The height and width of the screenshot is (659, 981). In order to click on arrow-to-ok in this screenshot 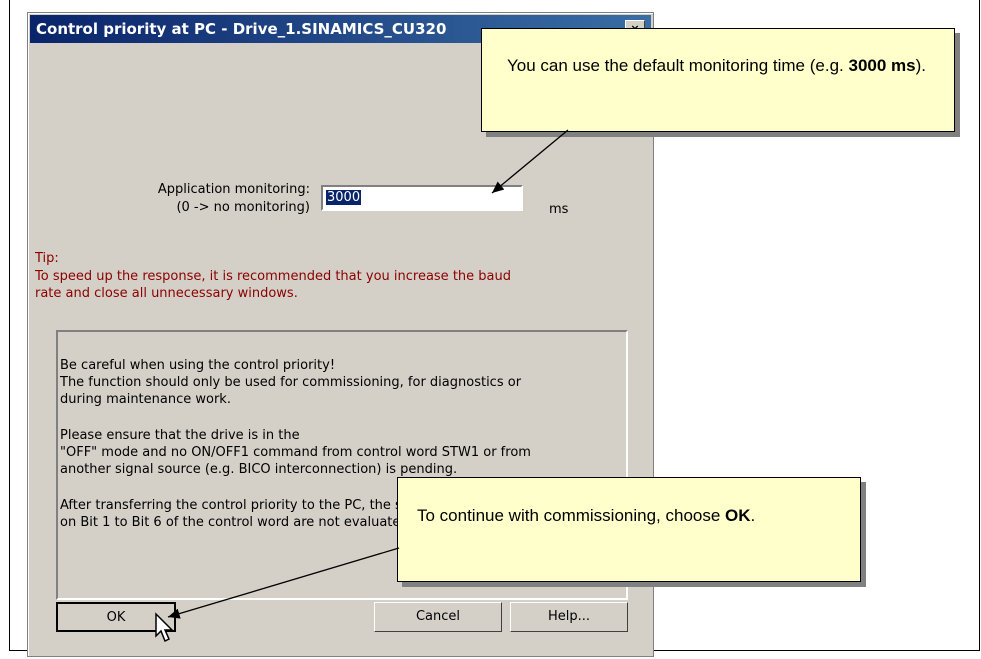, I will do `click(283, 583)`.